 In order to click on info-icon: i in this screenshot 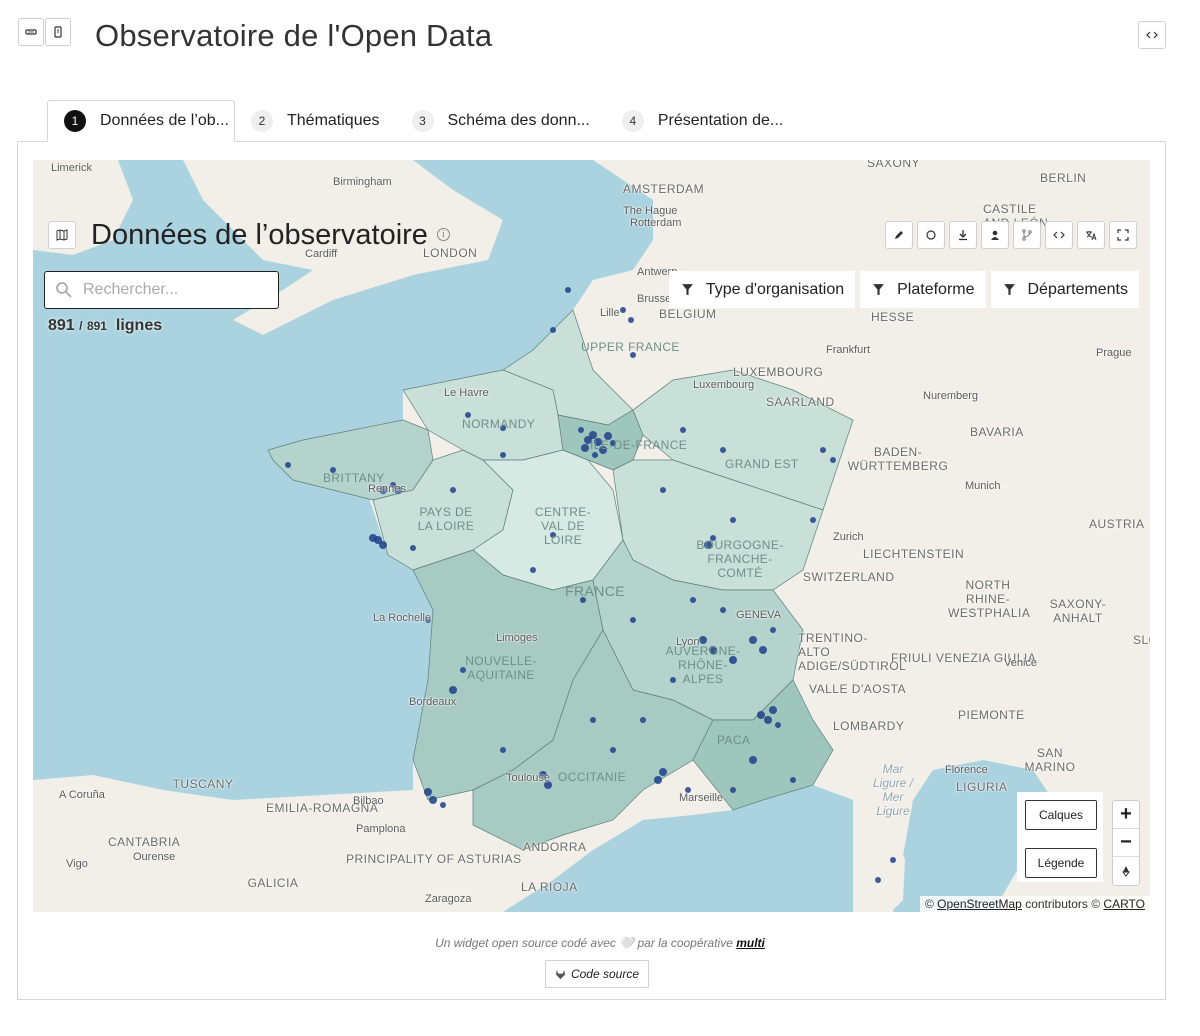, I will do `click(443, 234)`.